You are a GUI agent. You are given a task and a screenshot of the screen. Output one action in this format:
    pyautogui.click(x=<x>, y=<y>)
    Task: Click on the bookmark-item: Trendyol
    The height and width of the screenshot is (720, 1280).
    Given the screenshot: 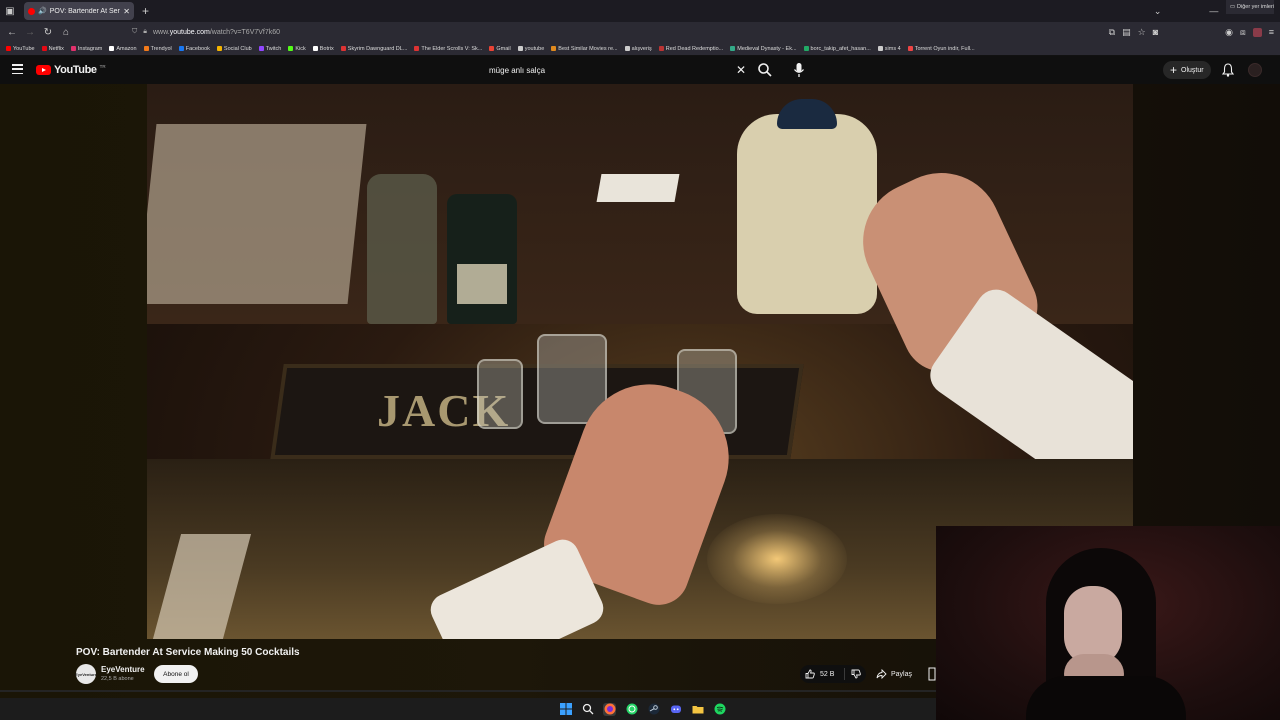 What is the action you would take?
    pyautogui.click(x=157, y=49)
    